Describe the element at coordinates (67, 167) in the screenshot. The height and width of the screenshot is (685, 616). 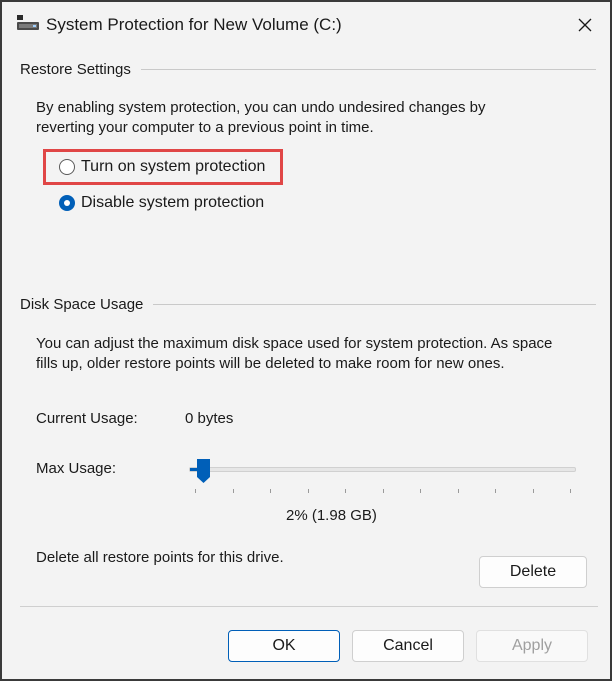
I see `radio-button-unchecked` at that location.